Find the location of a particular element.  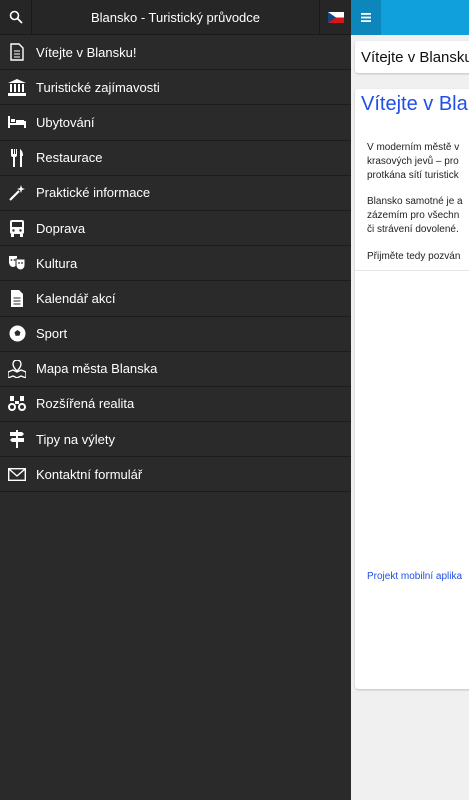

menu-item-label: Ubytování is located at coordinates (65, 122).